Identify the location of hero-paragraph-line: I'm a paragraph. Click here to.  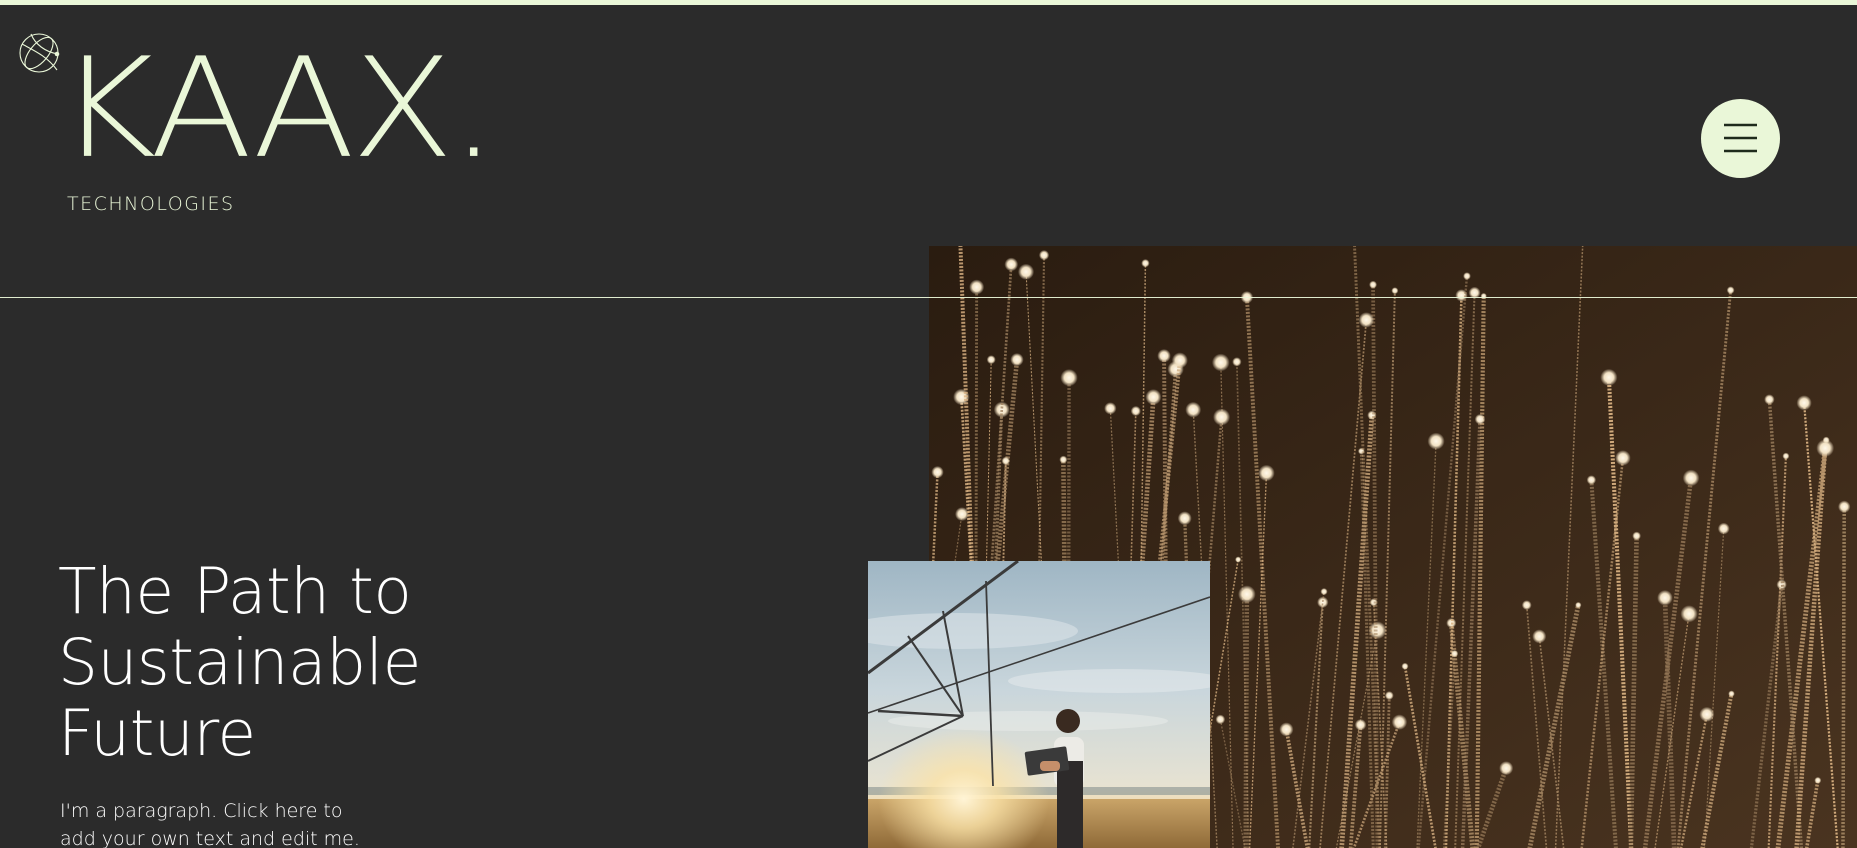
(201, 811).